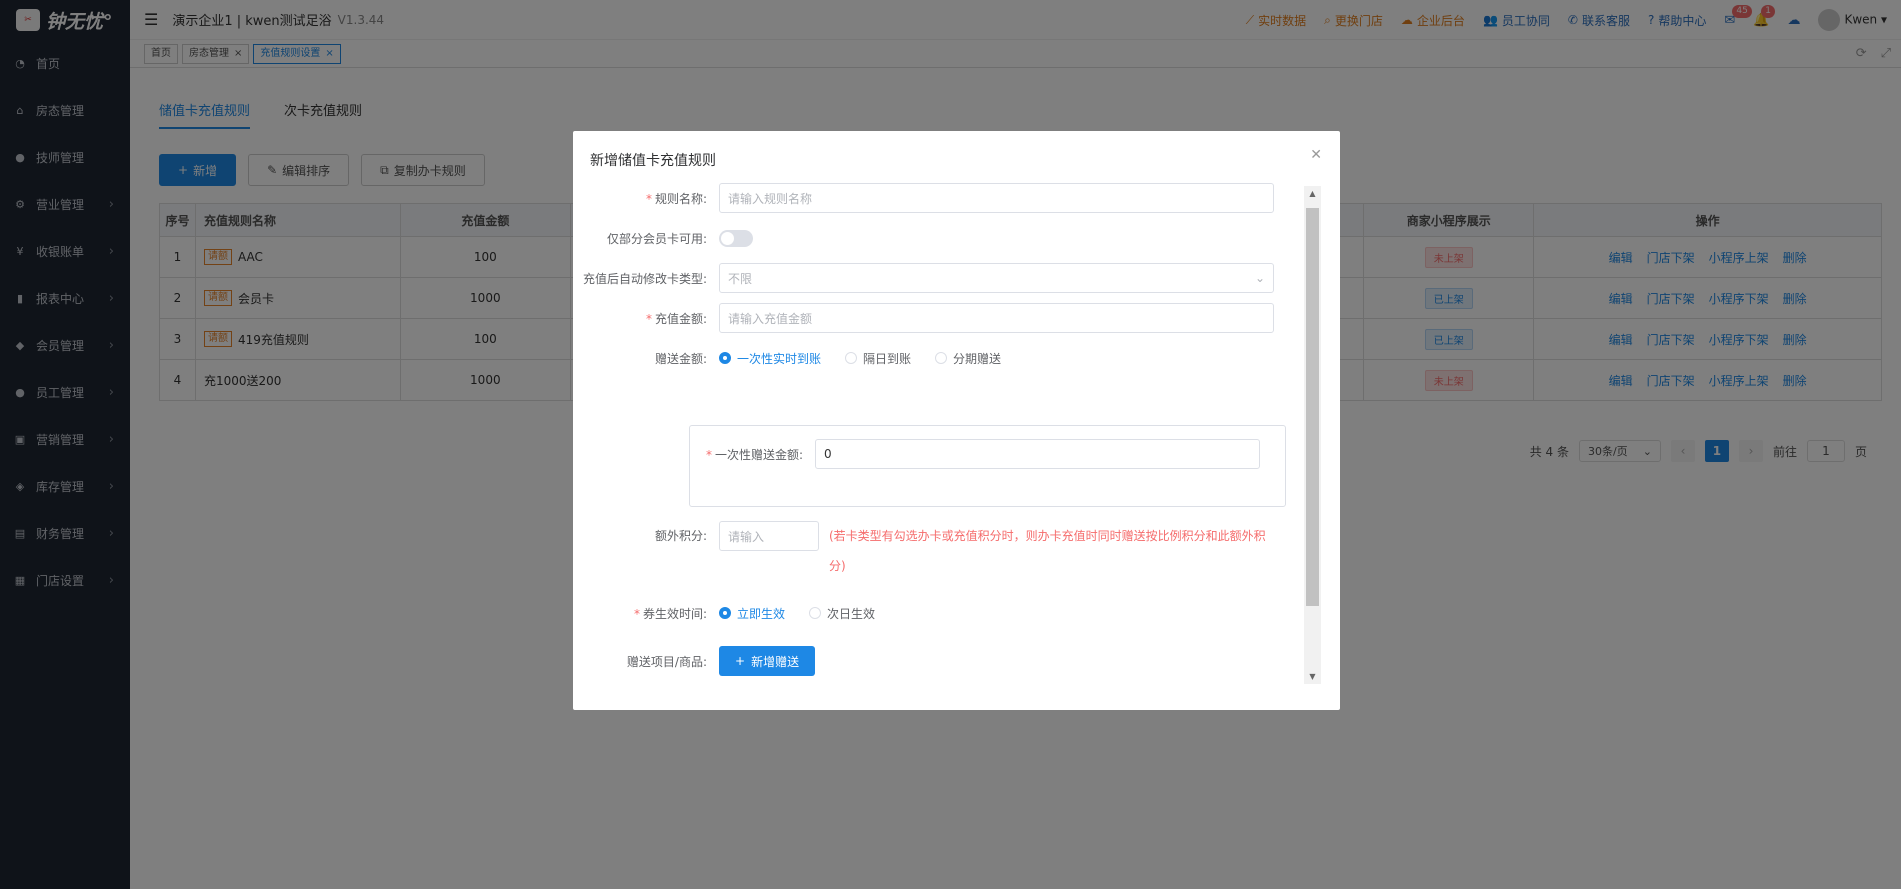 The image size is (1901, 889). I want to click on points-label: 额外积分:, so click(680, 536).